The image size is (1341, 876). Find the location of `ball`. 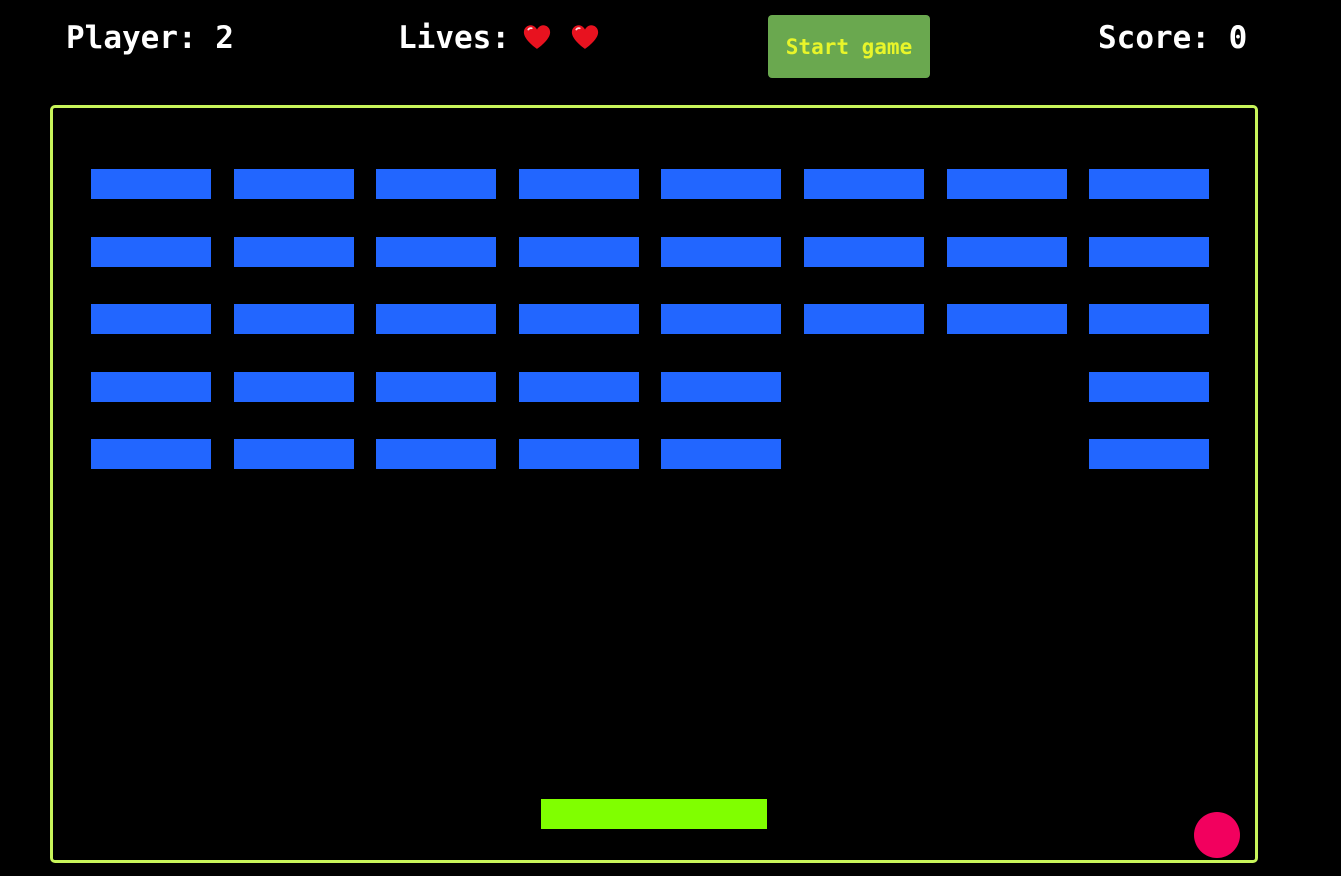

ball is located at coordinates (1217, 835).